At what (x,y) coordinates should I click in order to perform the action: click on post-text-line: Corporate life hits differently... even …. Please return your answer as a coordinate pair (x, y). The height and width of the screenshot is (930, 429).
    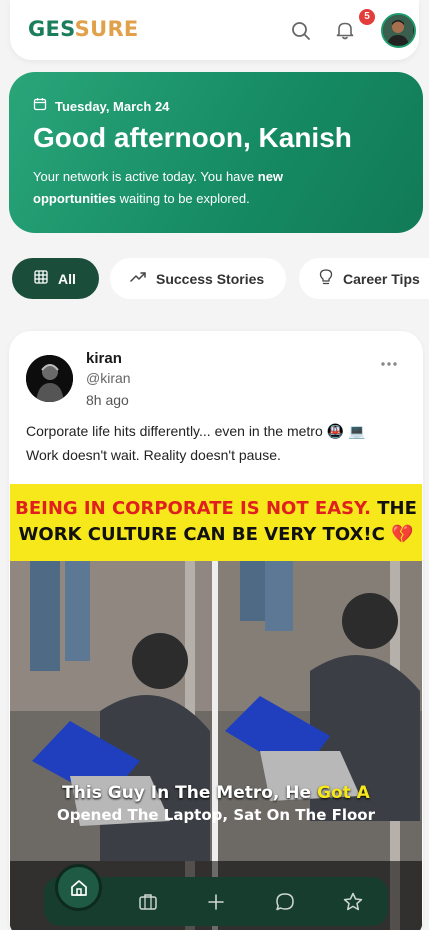
    Looking at the image, I should click on (196, 431).